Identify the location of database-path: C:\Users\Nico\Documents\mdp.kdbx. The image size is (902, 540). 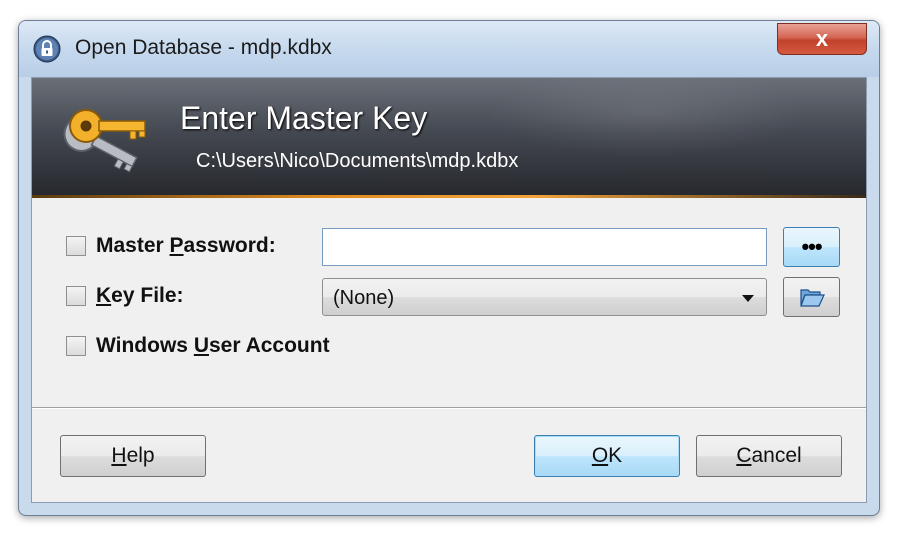
(357, 161).